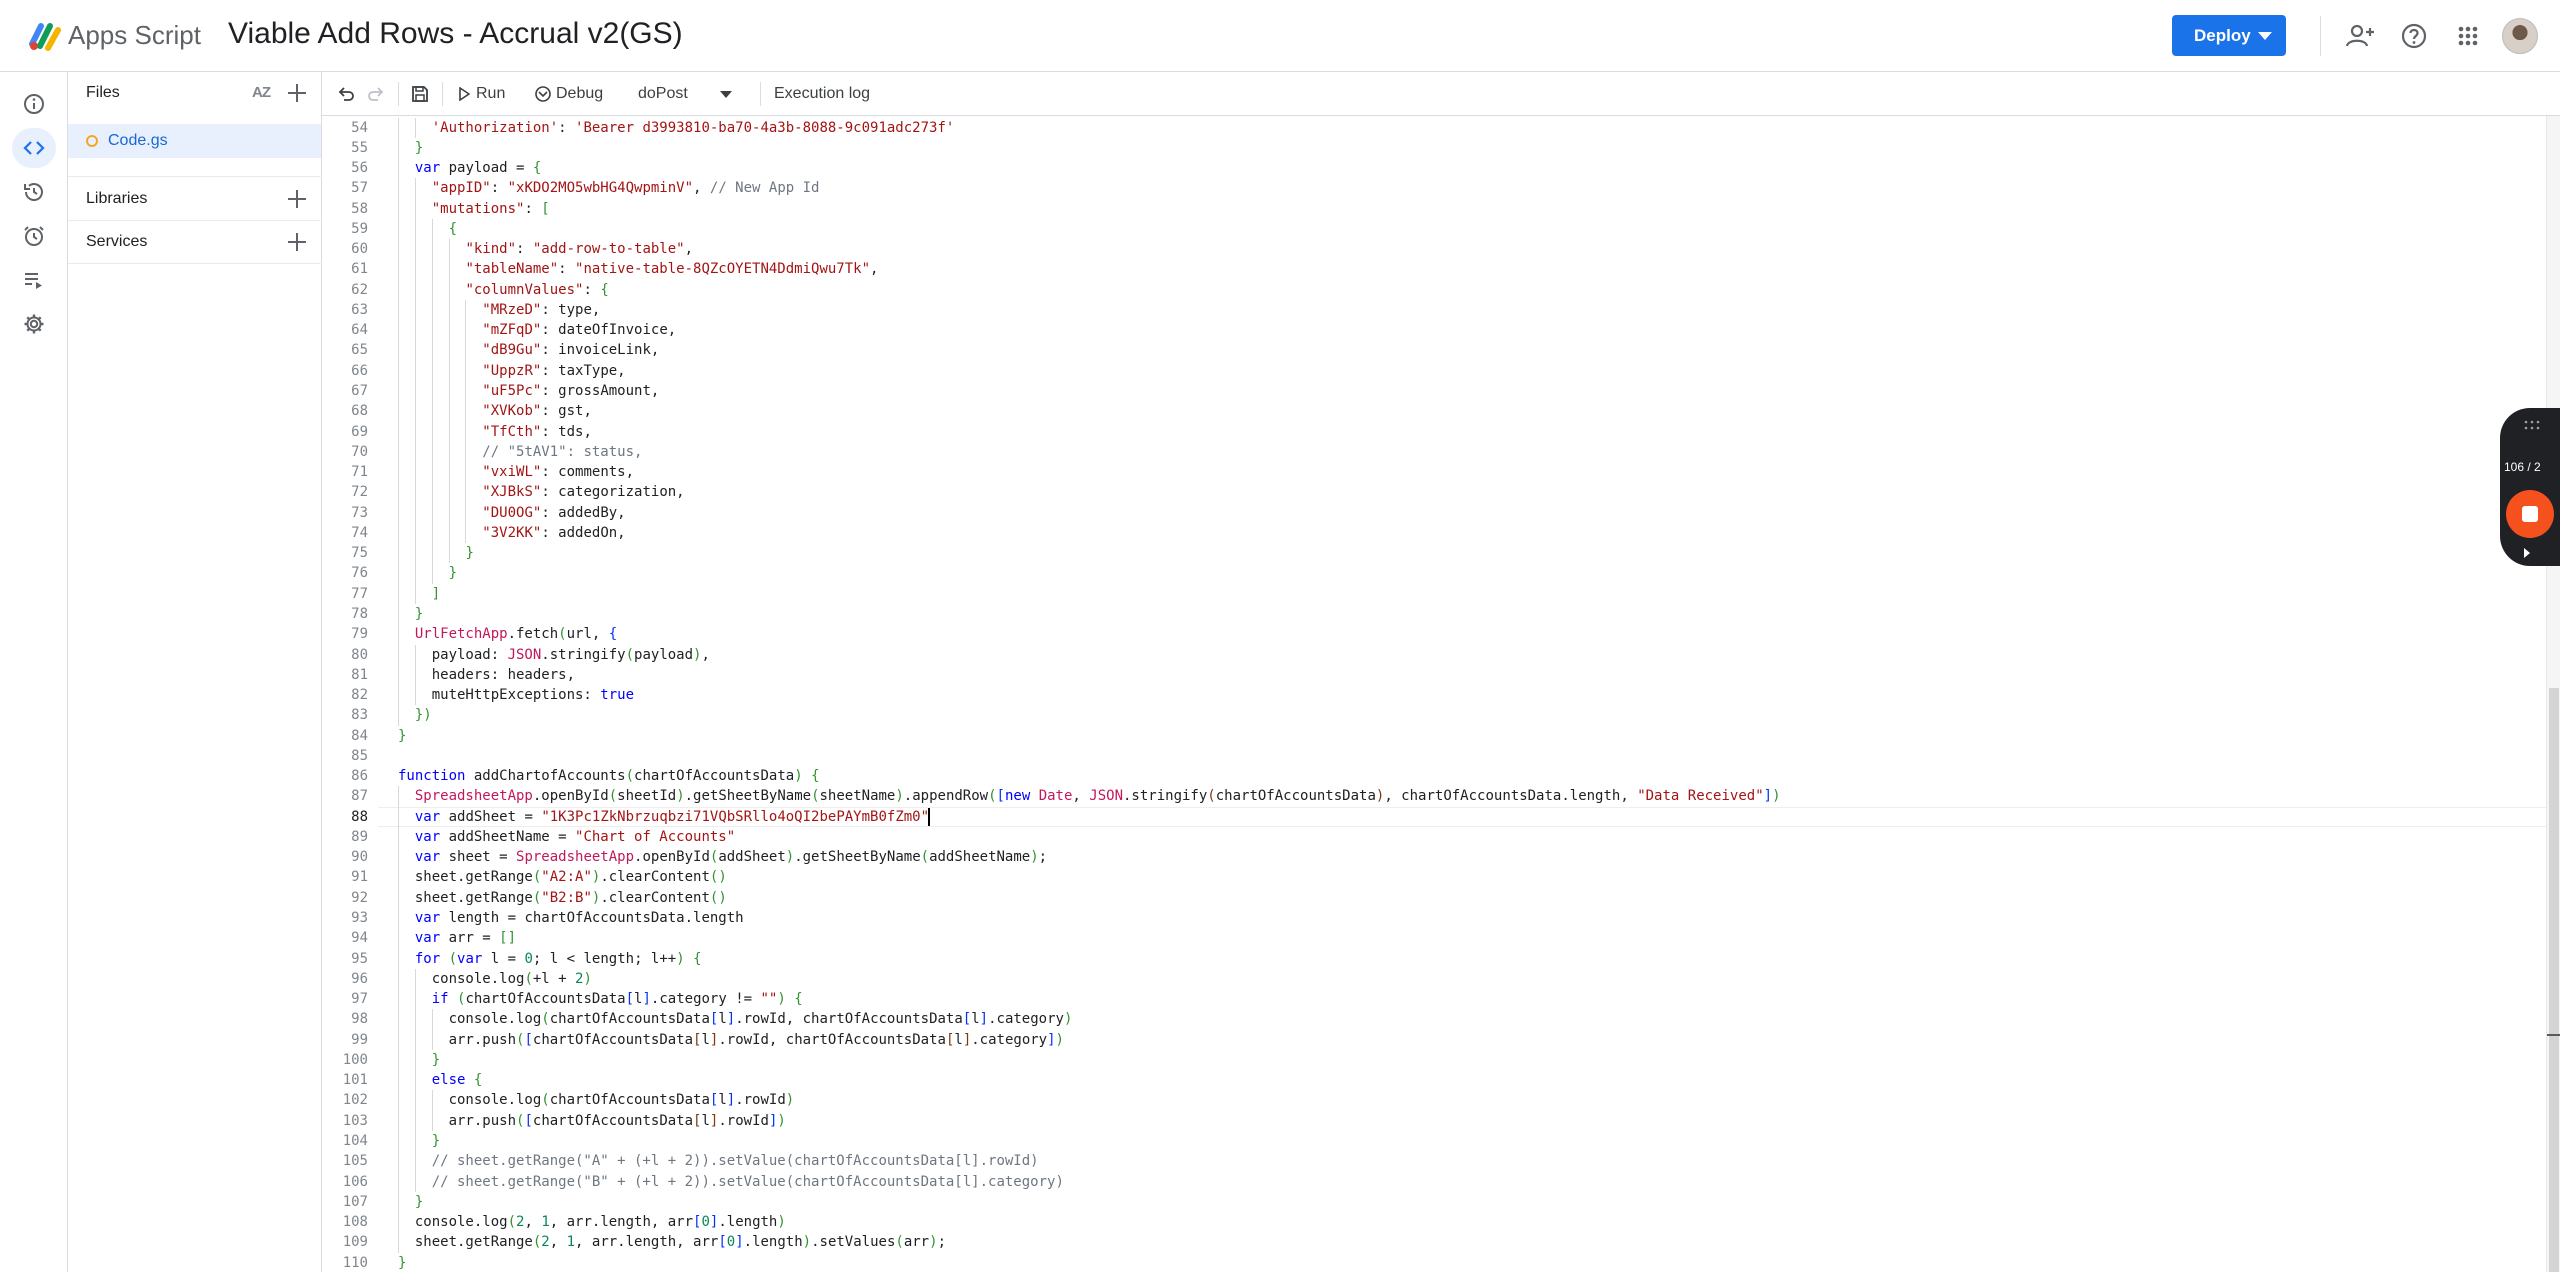  I want to click on app-name: Apps Script, so click(134, 35).